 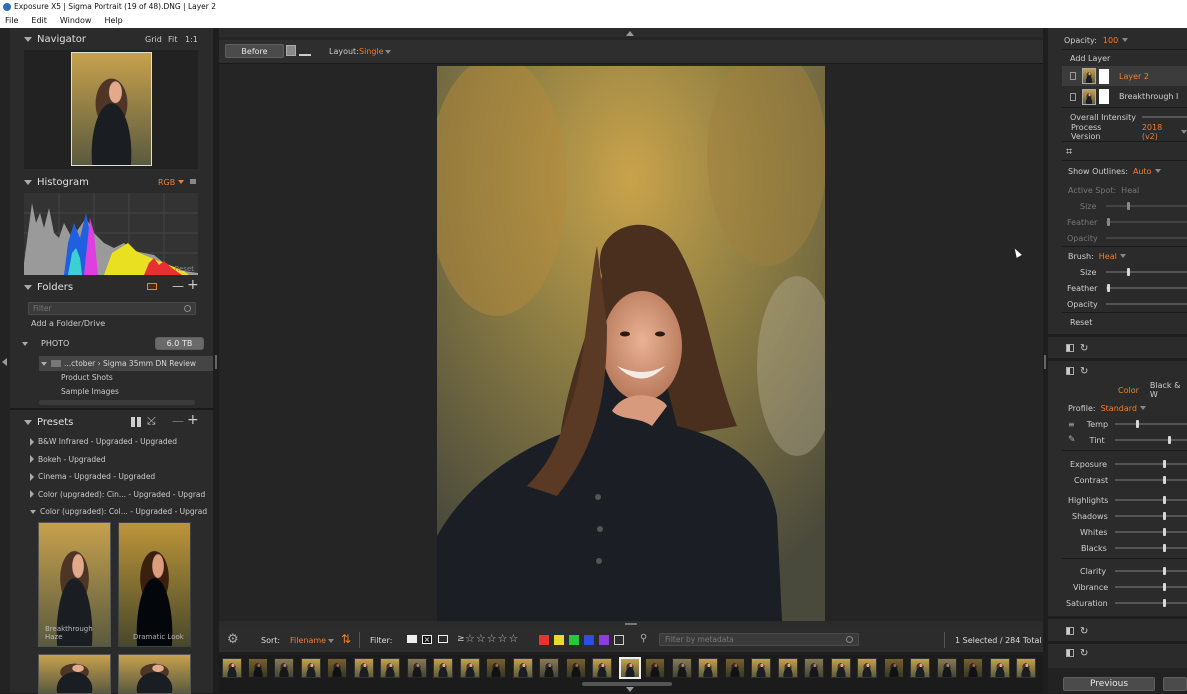 I want to click on reset-button: Reset, so click(x=1117, y=322).